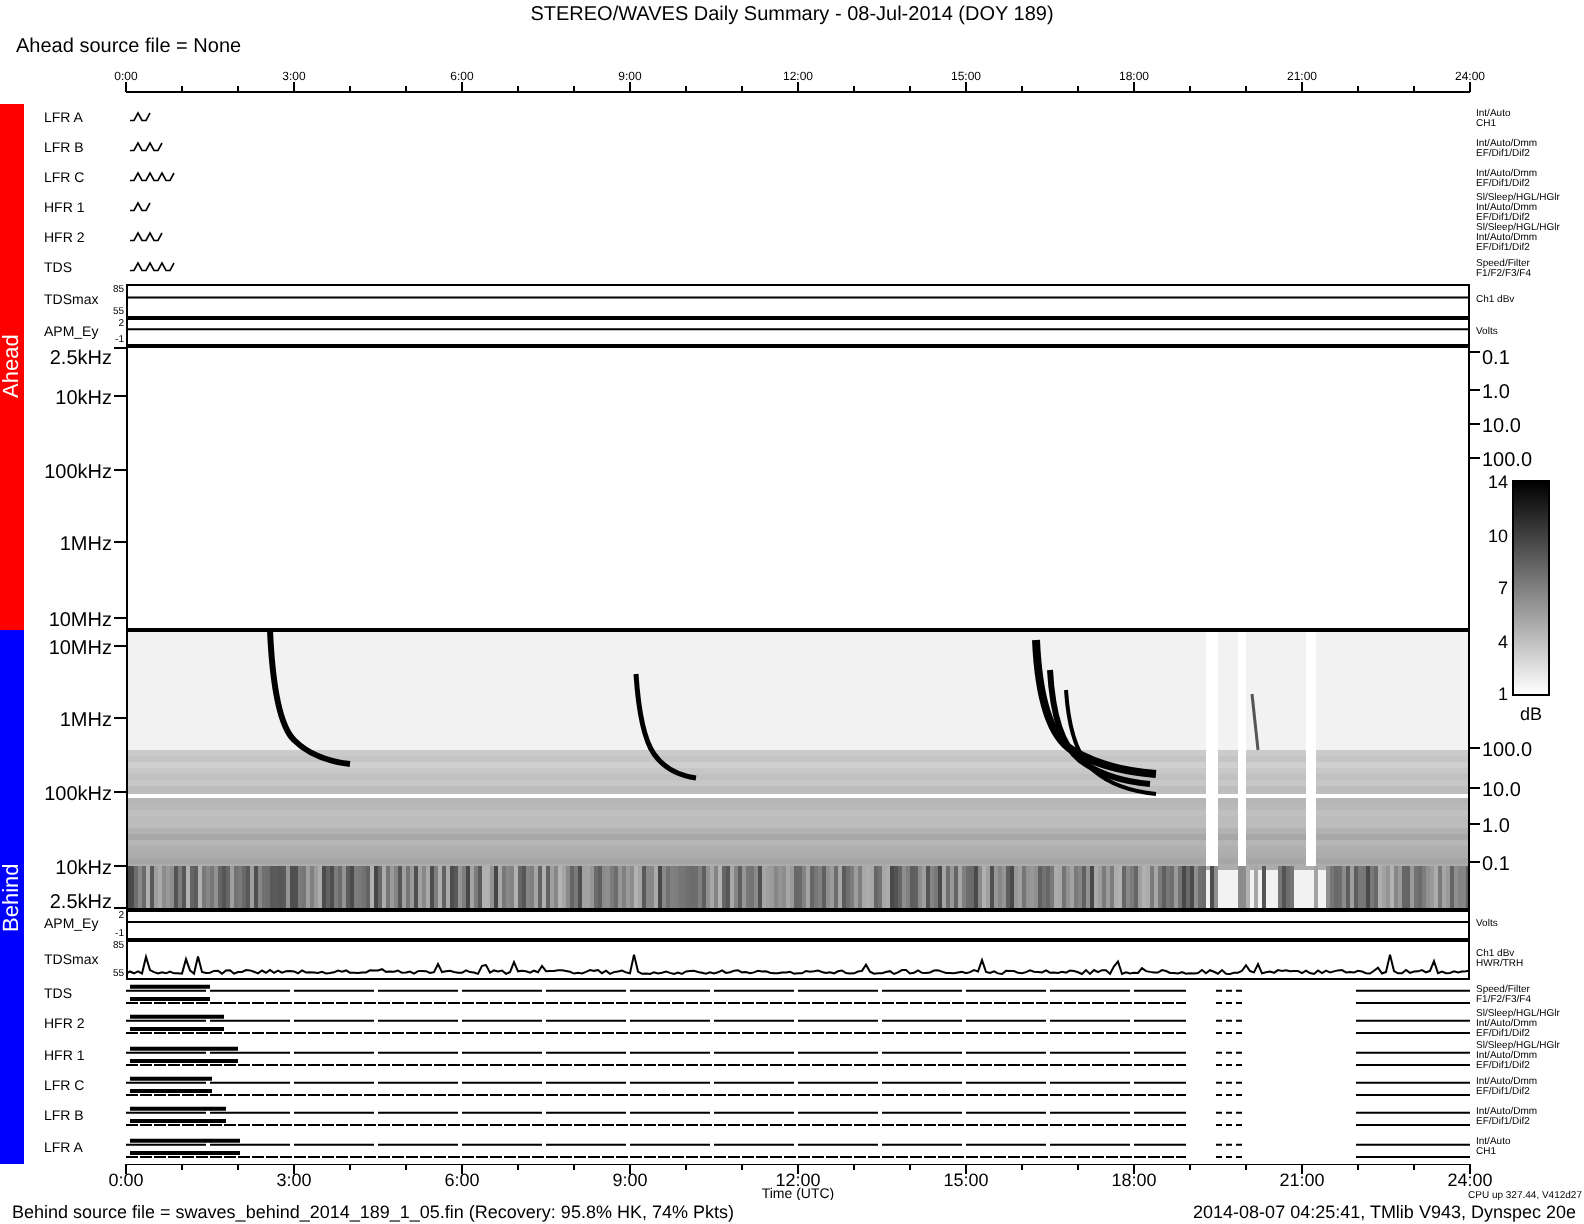 The height and width of the screenshot is (1224, 1584). I want to click on scale-label: 10, so click(1498, 535).